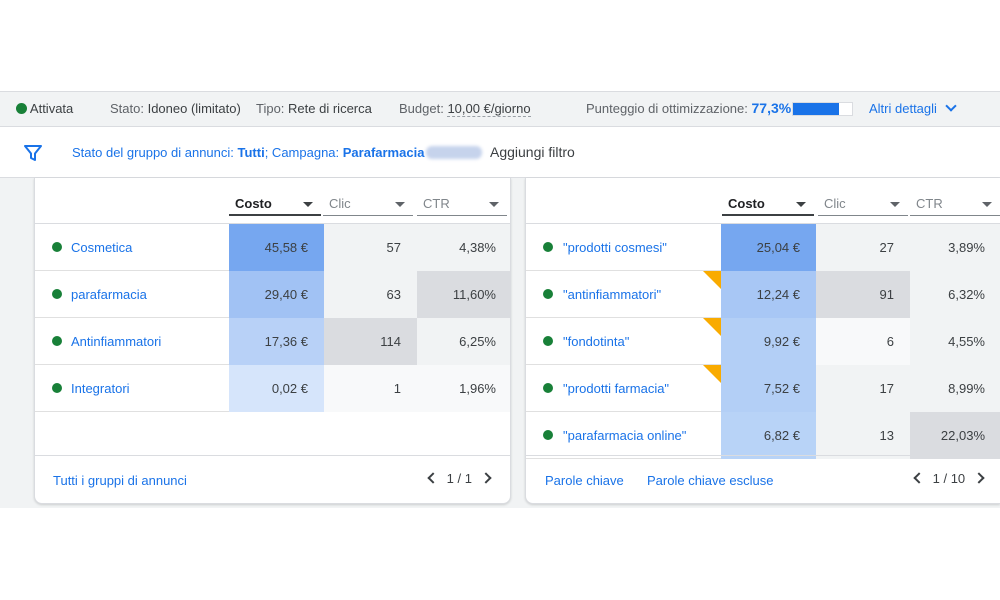 The width and height of the screenshot is (1000, 600). I want to click on more-details-button: Altri dettagli, so click(913, 108).